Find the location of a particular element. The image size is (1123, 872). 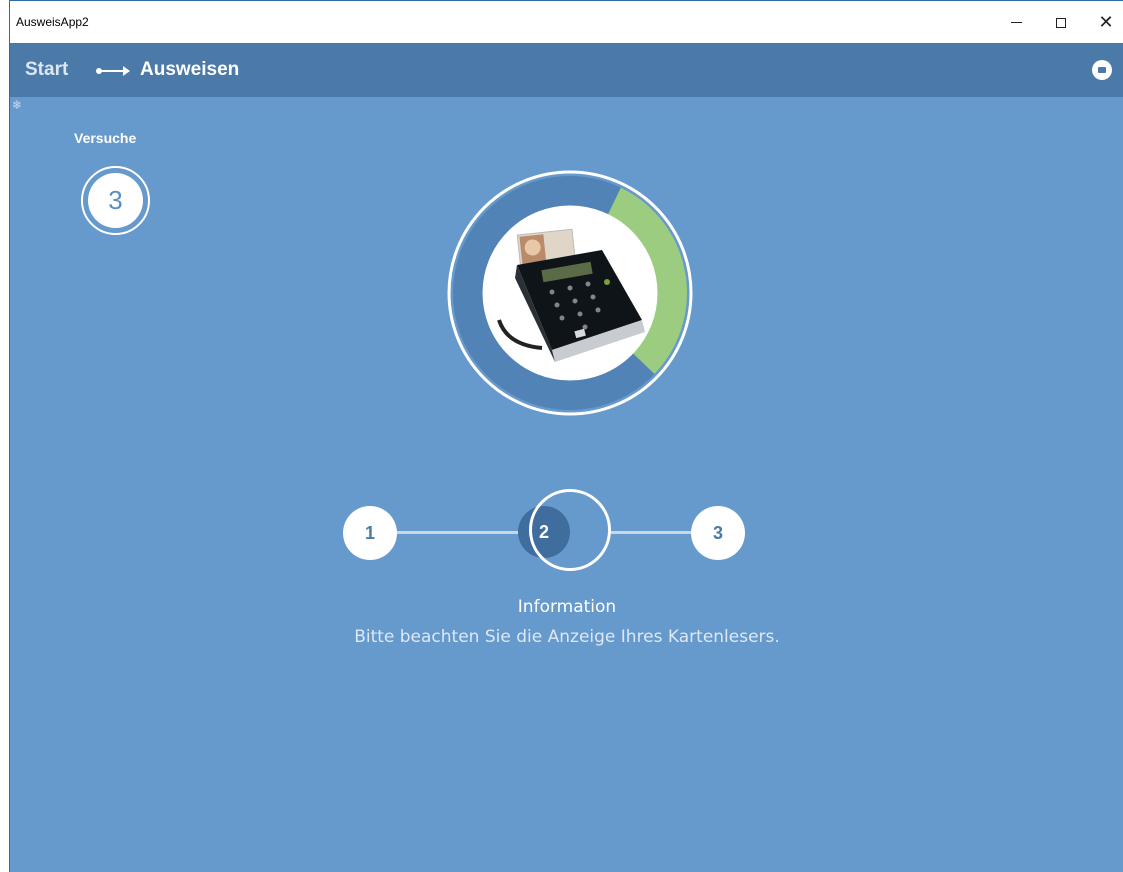

breadcrumb-current: Ausweisen is located at coordinates (190, 69).